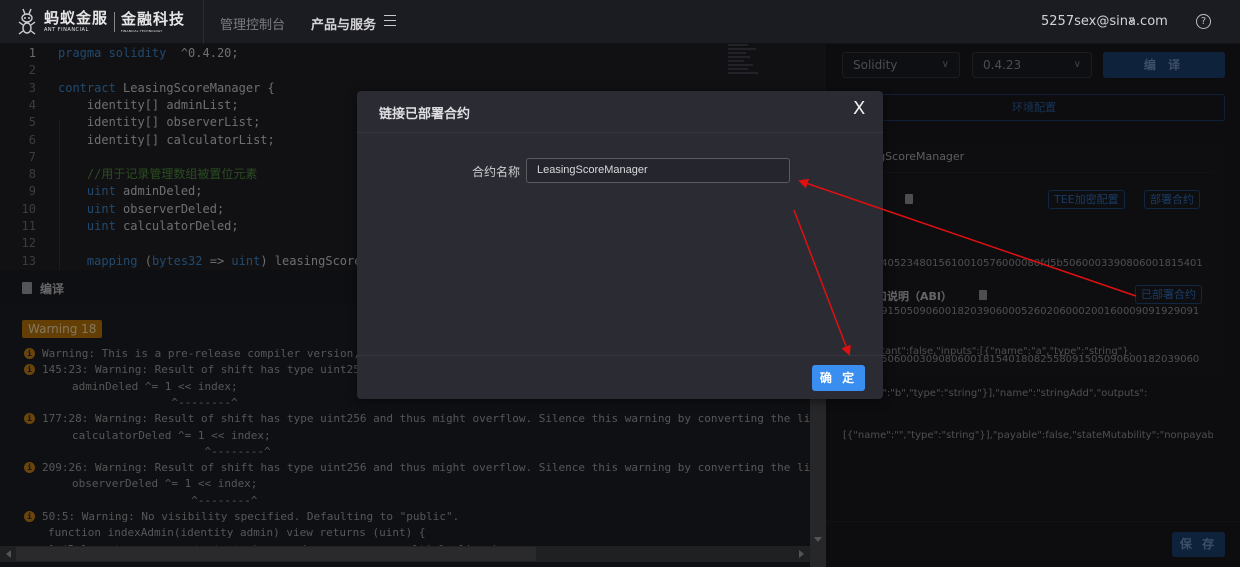  What do you see at coordinates (66, 30) in the screenshot?
I see `logo-brand-en: ANT FINANCIAL` at bounding box center [66, 30].